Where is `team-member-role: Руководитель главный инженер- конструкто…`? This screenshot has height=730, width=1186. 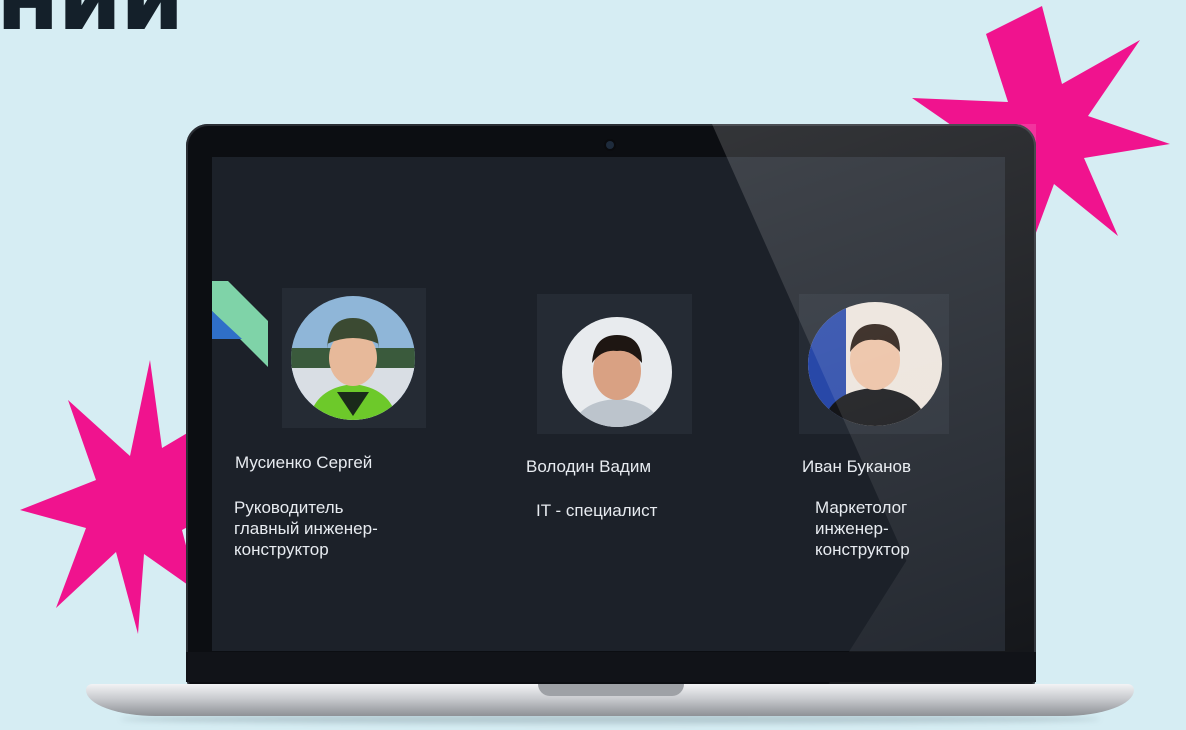
team-member-role: Руководитель главный инженер- конструкто… is located at coordinates (306, 528).